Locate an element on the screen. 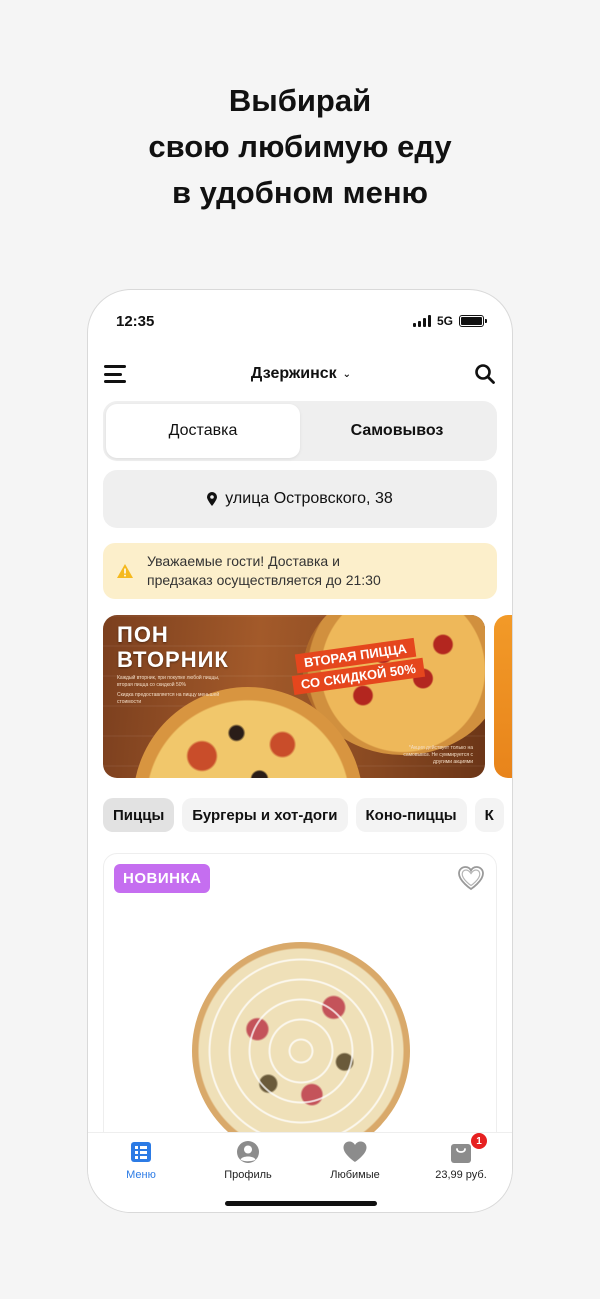 This screenshot has height=1299, width=600. profile-icon is located at coordinates (248, 1152).